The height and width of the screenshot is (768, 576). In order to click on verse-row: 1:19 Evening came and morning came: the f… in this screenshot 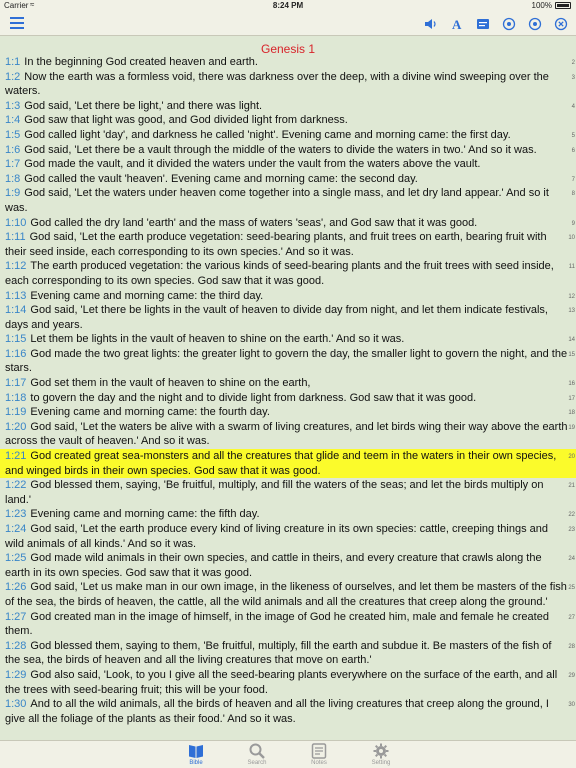, I will do `click(288, 412)`.